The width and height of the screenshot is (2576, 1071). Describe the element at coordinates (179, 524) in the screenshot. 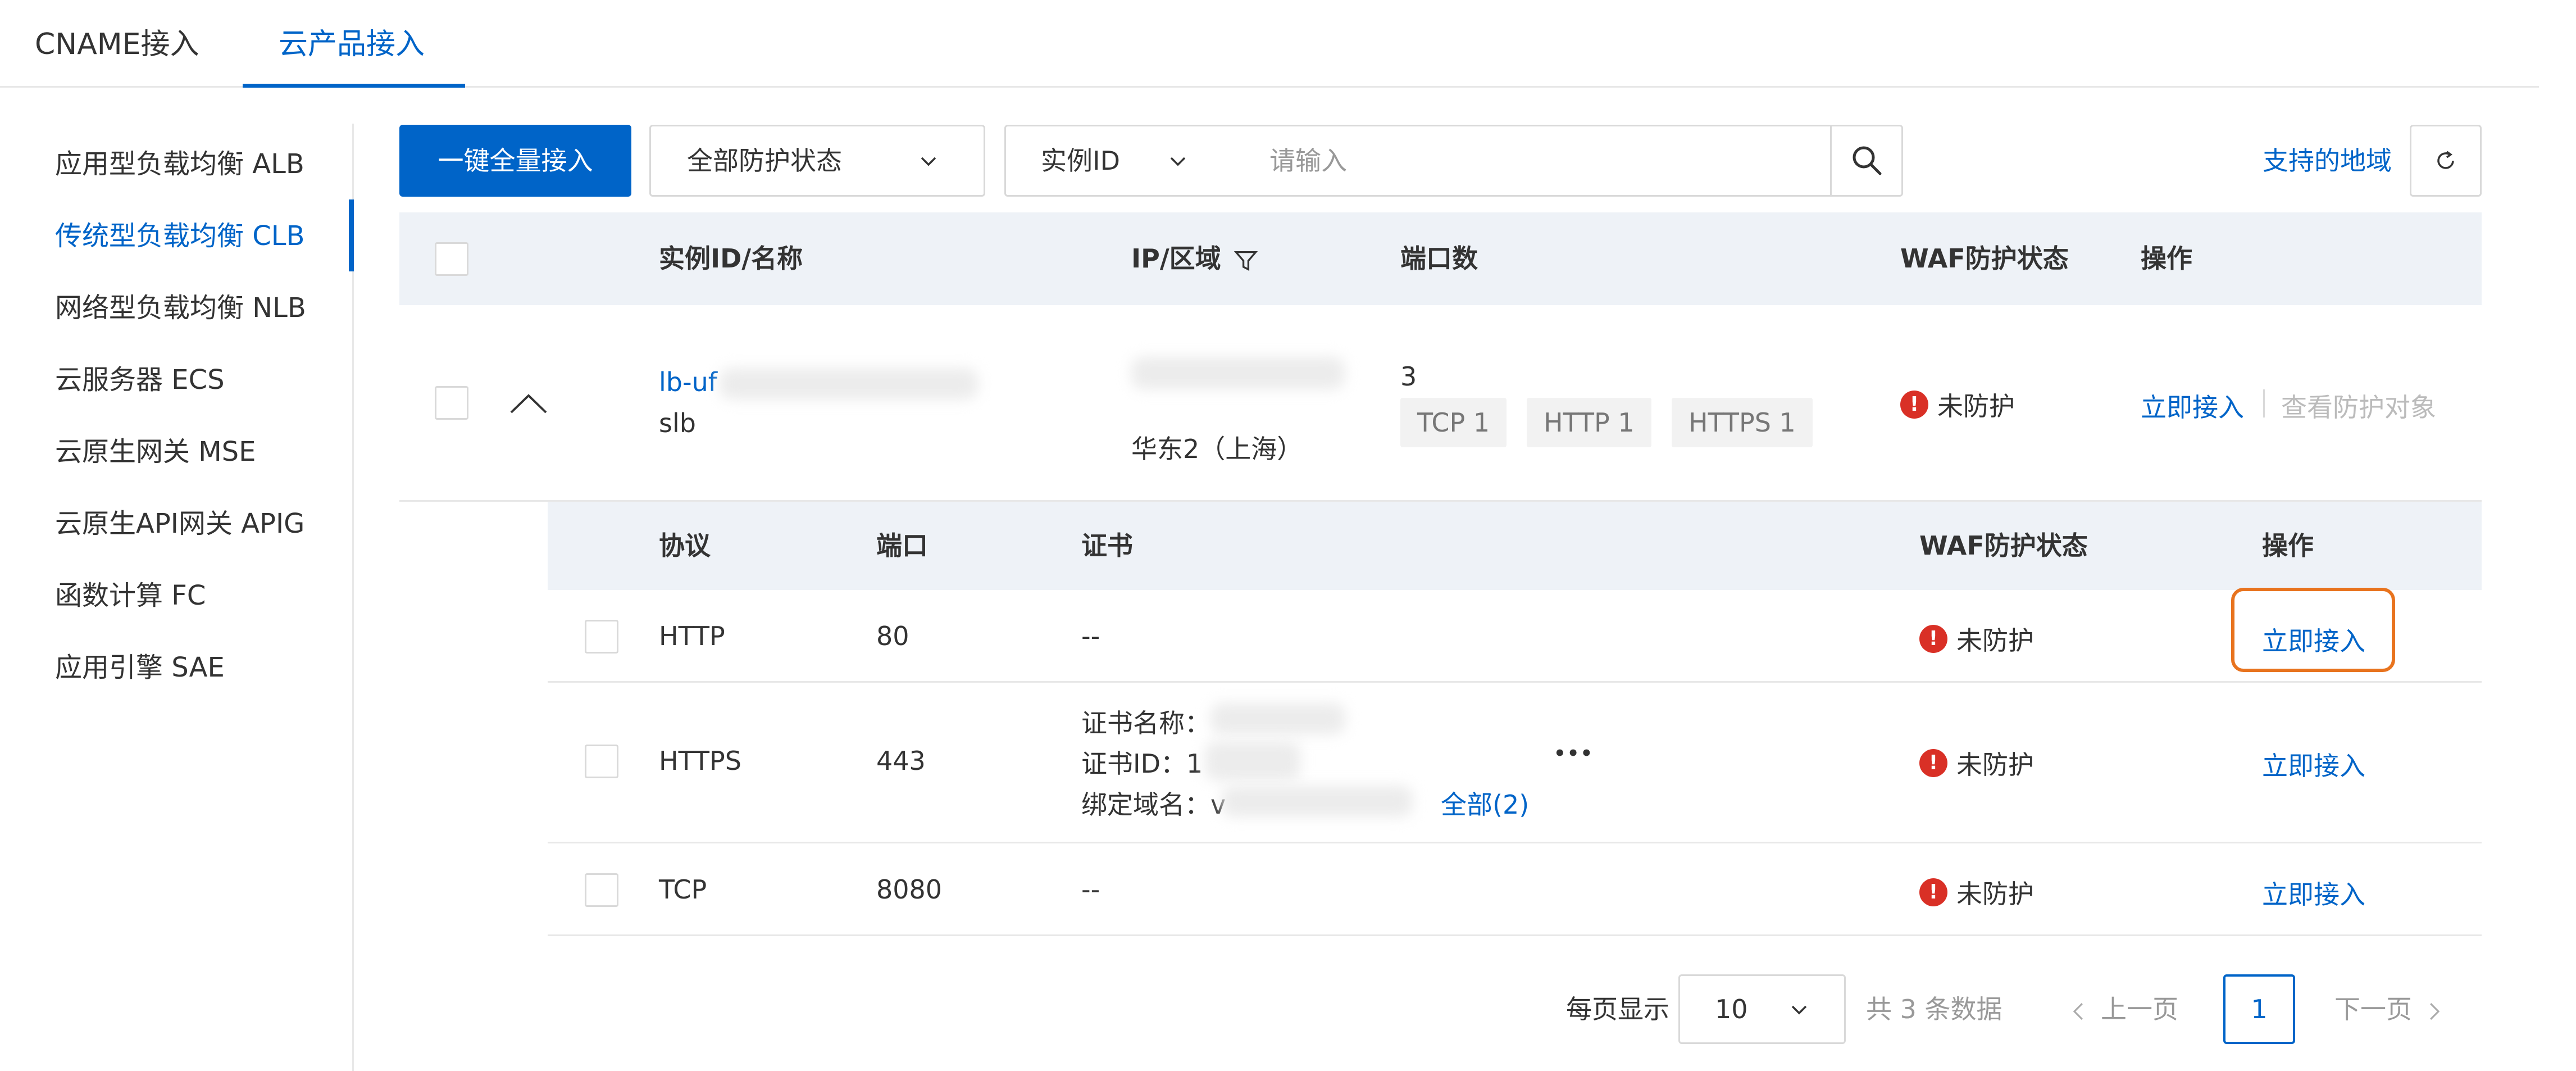

I see `sidebar-item-apig: 云原生API网关 APIG` at that location.